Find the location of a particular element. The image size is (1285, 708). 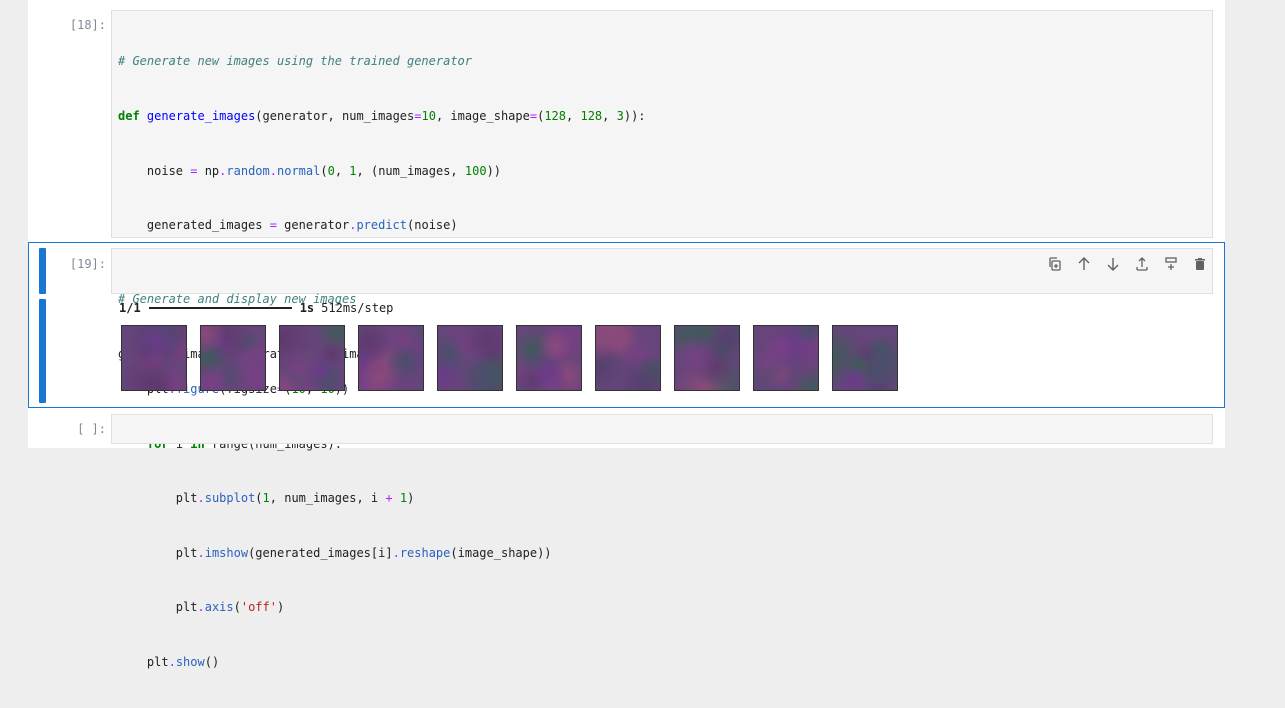

code-line: plt.show() is located at coordinates (169, 661).